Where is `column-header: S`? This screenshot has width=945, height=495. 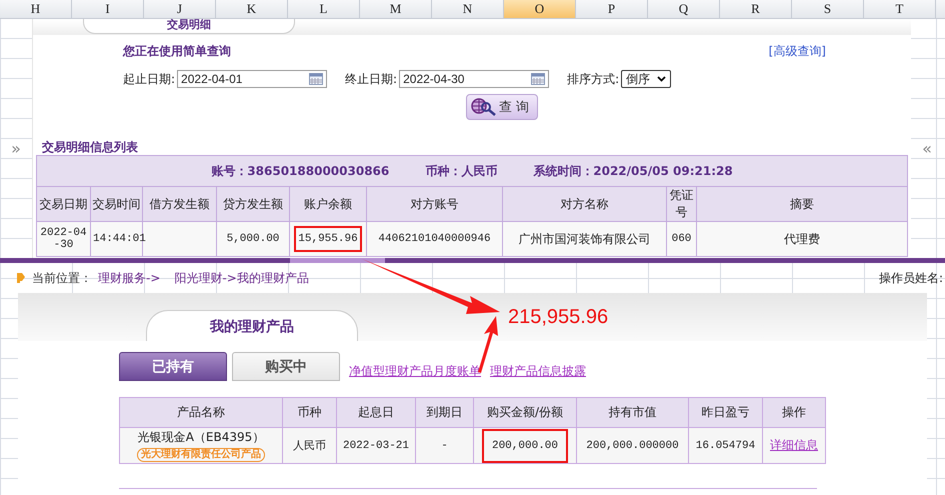
column-header: S is located at coordinates (828, 9).